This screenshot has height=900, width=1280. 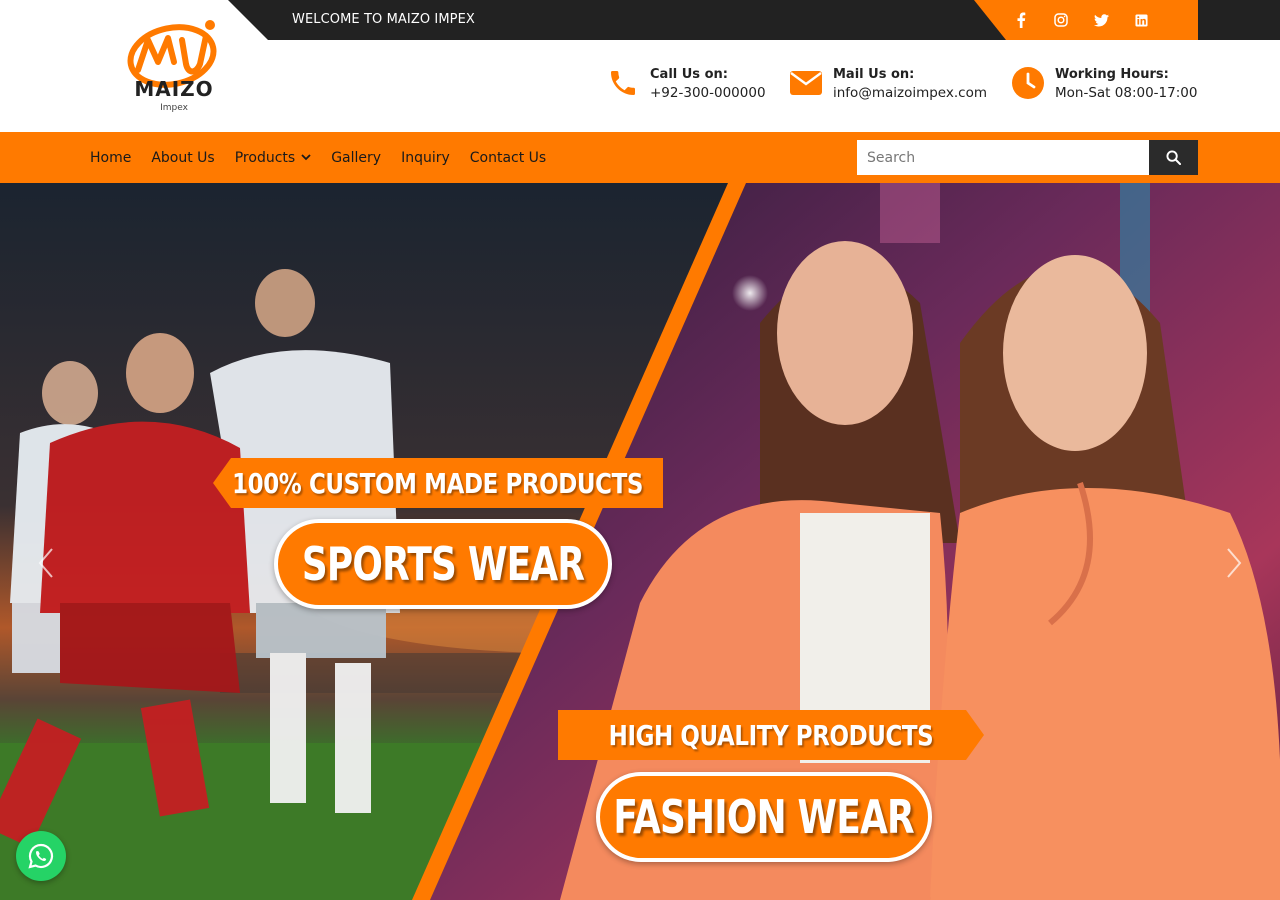 What do you see at coordinates (1112, 74) in the screenshot?
I see `hours-label: Working Hours:` at bounding box center [1112, 74].